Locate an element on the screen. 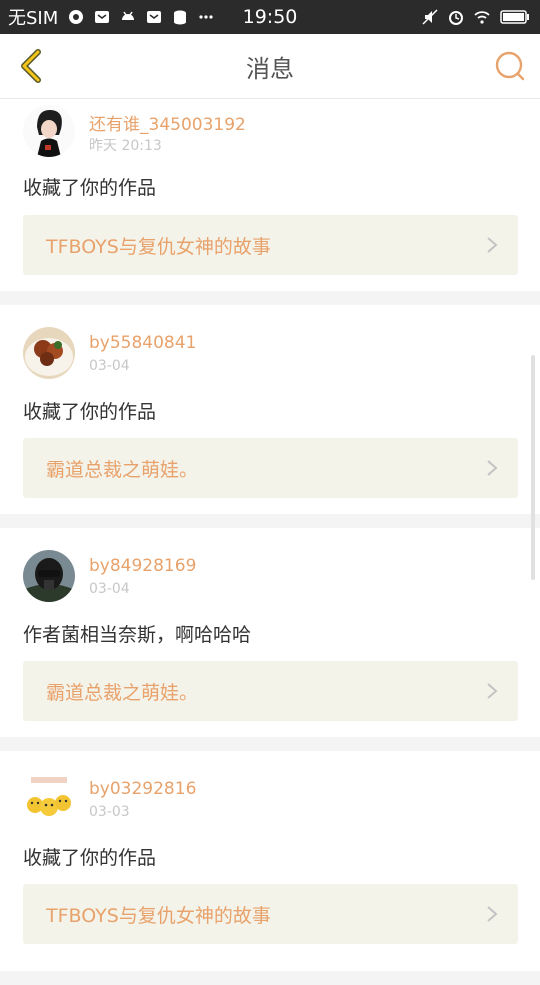 The width and height of the screenshot is (540, 985). mute-icon is located at coordinates (430, 17).